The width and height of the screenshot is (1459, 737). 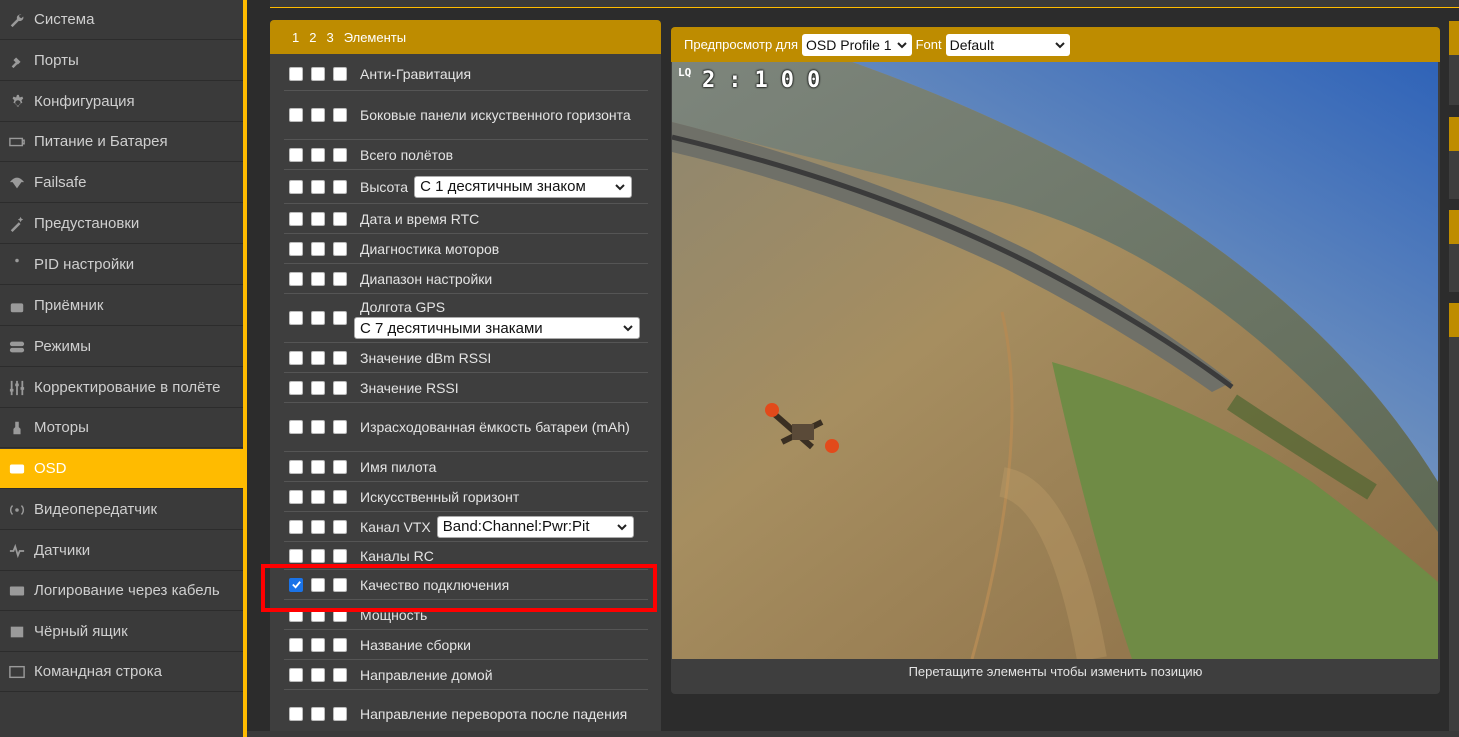 I want to click on sidebar-item-label: Видеопередатчик, so click(x=96, y=509).